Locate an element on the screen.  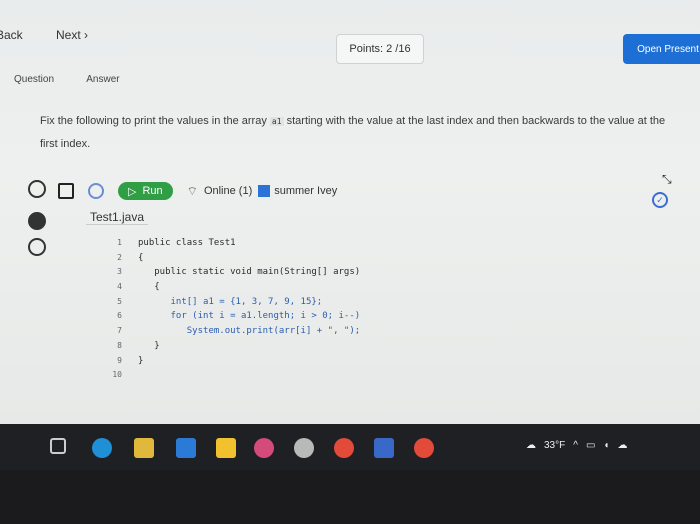
run-button: ▷ Run is located at coordinates (145, 191).